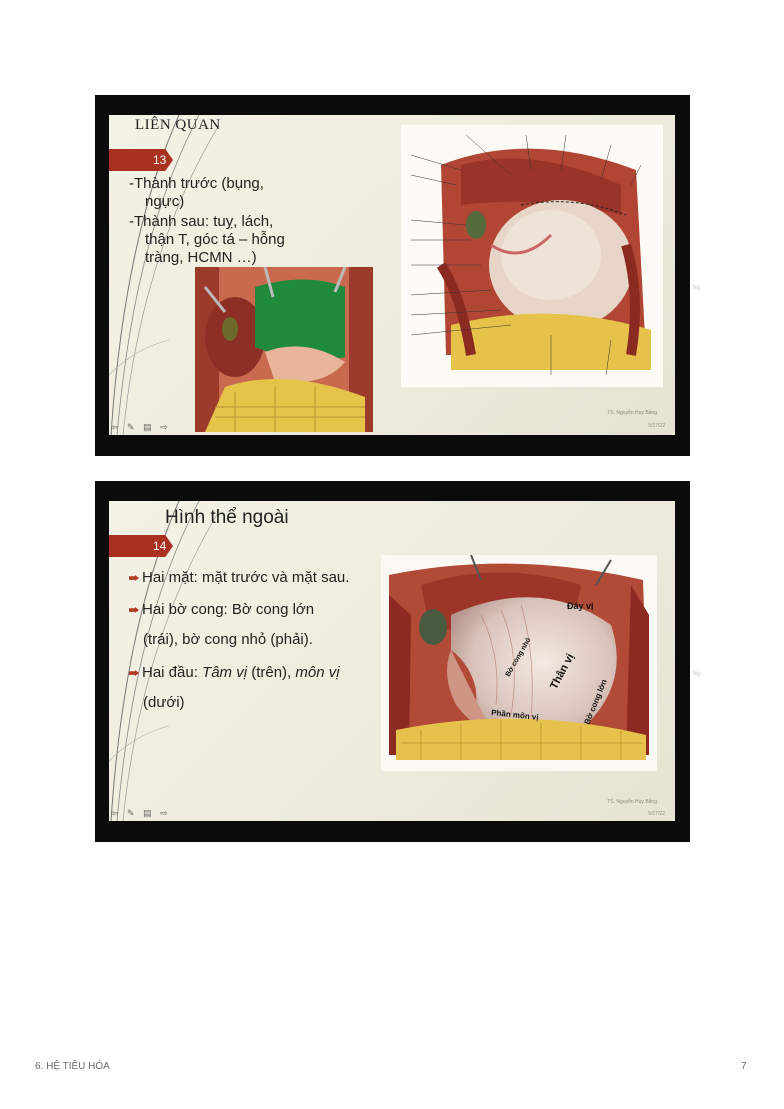 The width and height of the screenshot is (784, 1109). What do you see at coordinates (72, 1066) in the screenshot?
I see `footer-section-title: 6. HỆ TIÊU HÓA` at bounding box center [72, 1066].